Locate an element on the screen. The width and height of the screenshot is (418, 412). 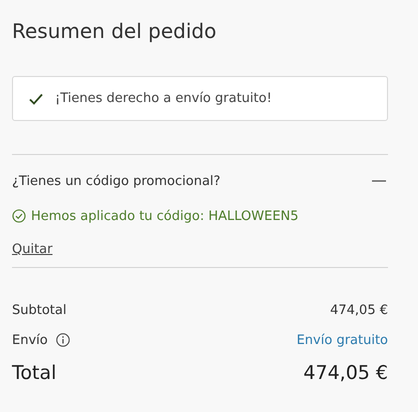
check-circle-icon is located at coordinates (19, 216).